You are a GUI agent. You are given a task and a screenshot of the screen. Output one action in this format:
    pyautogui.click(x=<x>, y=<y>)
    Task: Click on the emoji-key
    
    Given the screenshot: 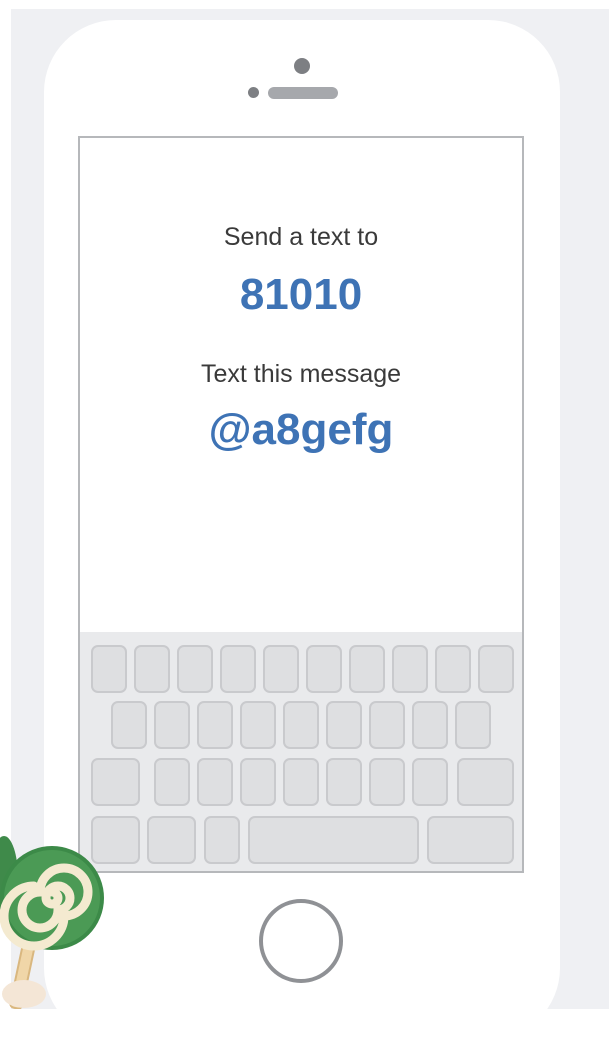 What is the action you would take?
    pyautogui.click(x=171, y=840)
    